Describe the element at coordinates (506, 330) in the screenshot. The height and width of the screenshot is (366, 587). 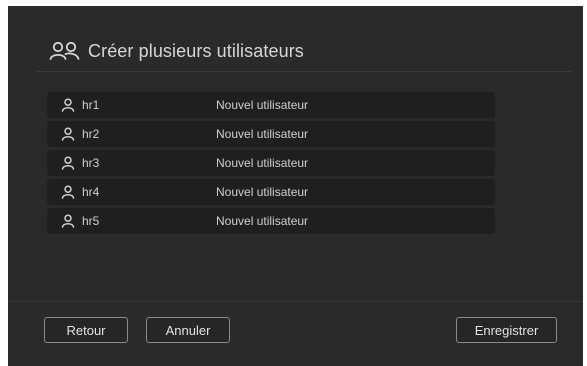
I see `save-button: Enregistrer` at that location.